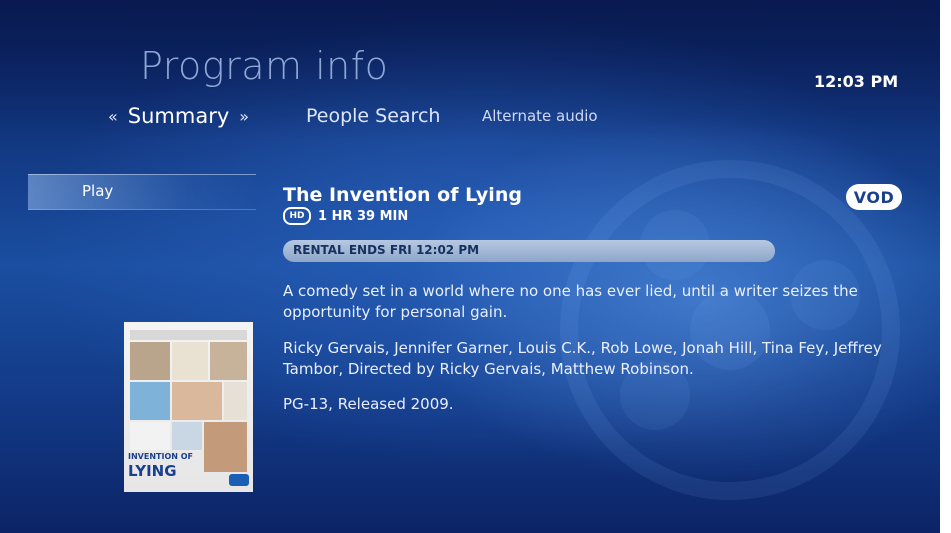  I want to click on poster-image: INVENTION OF LYING, so click(188, 407).